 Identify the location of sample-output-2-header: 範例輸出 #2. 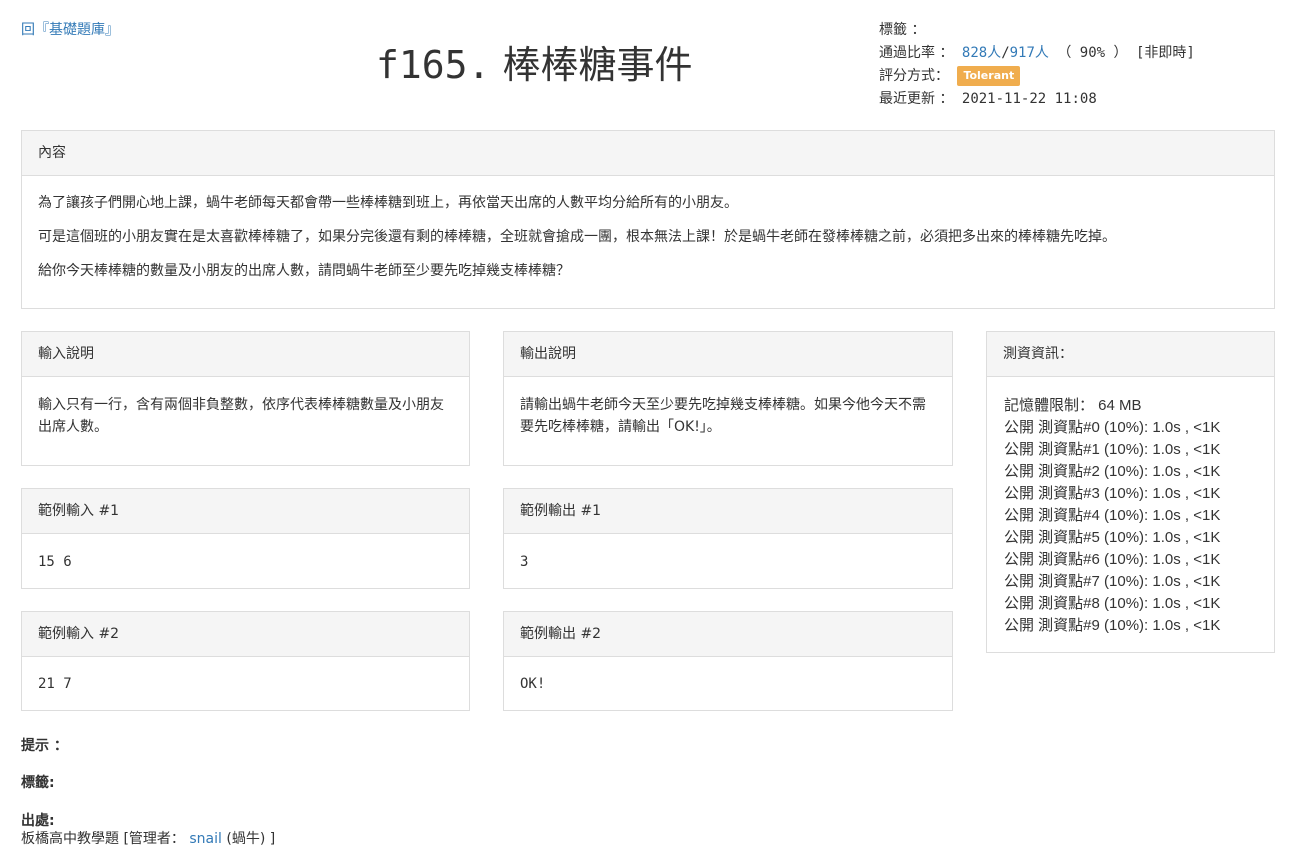
(728, 634).